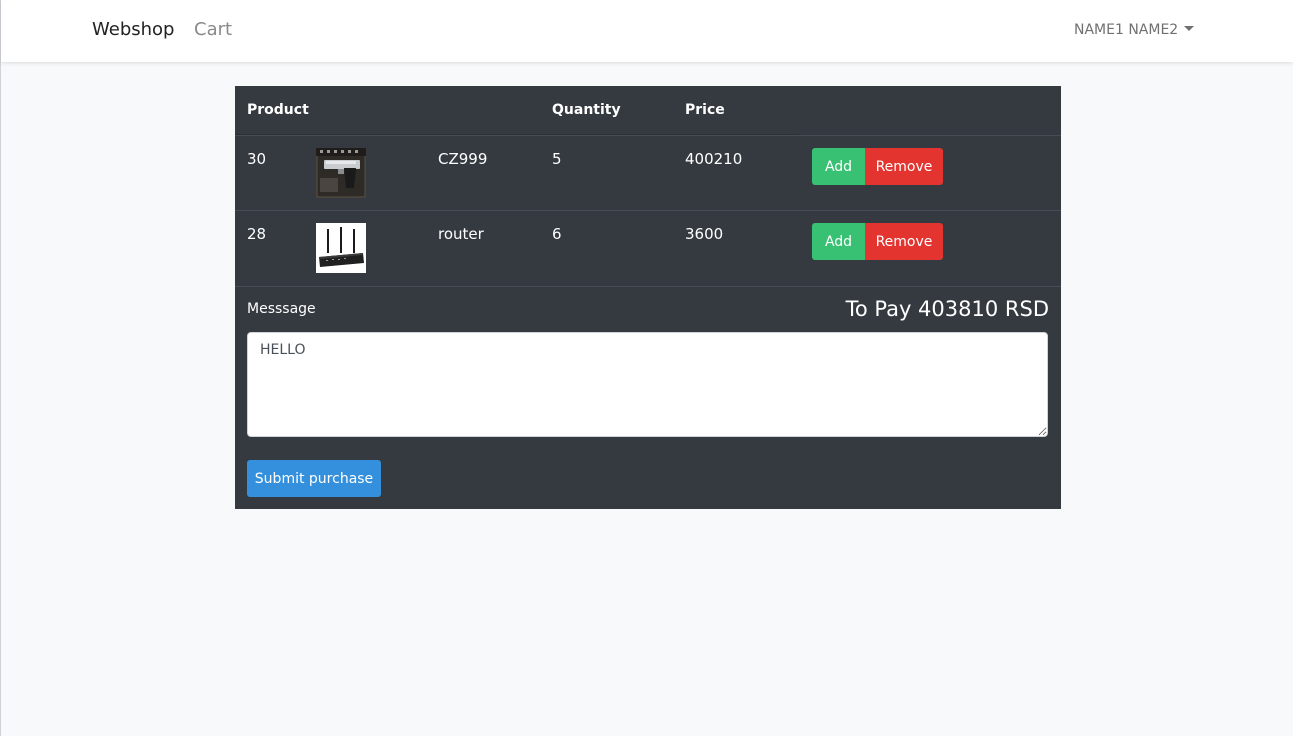  What do you see at coordinates (647, 384) in the screenshot?
I see `message-textarea: HELLO` at bounding box center [647, 384].